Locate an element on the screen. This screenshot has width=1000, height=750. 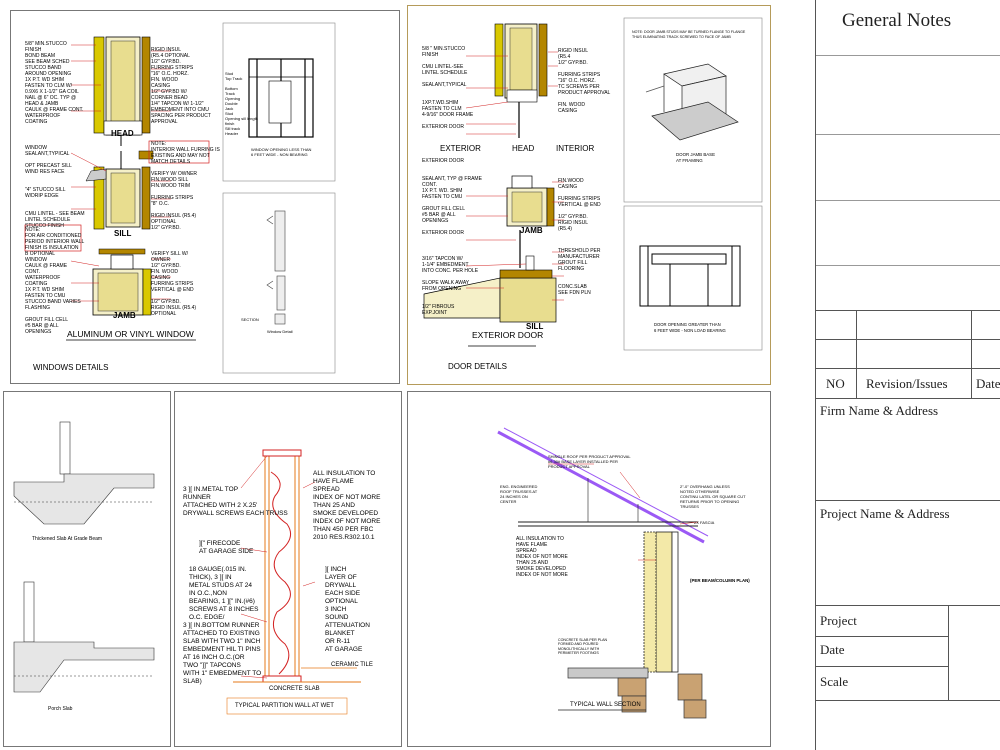
wall-note-fascia: 2X FASCIA is located at coordinates (704, 522).